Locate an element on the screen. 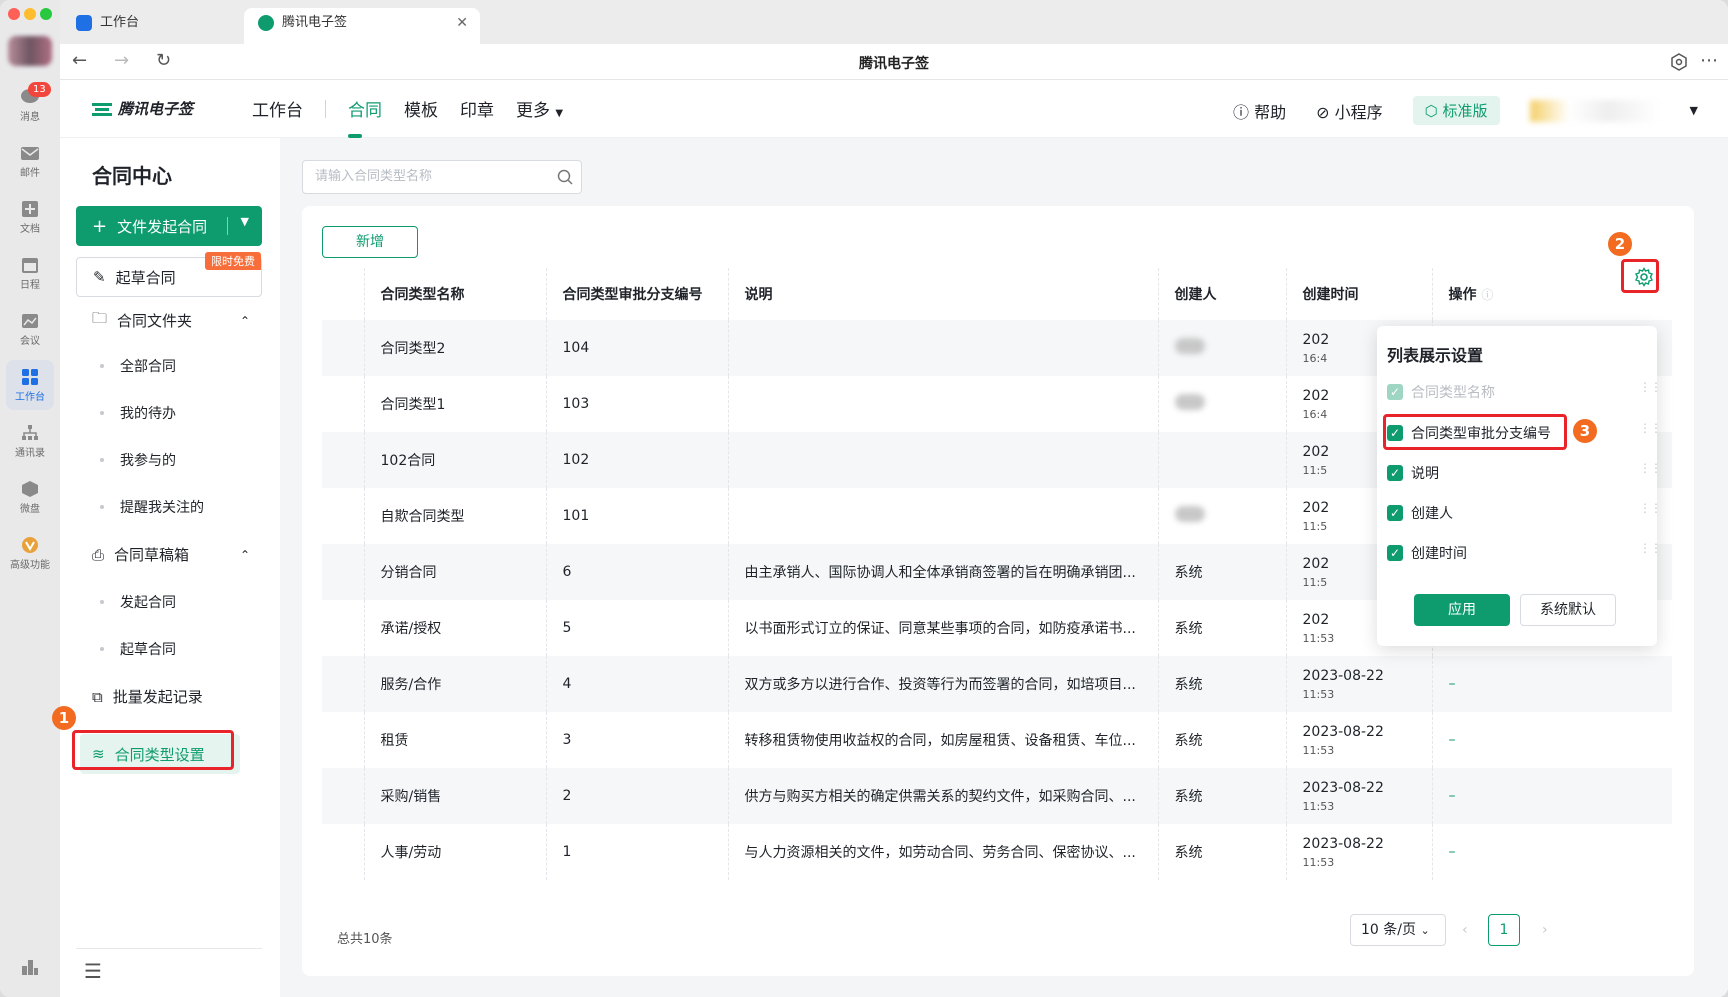 The image size is (1728, 997). edition-badge: ⬡ 标准版 is located at coordinates (1456, 110).